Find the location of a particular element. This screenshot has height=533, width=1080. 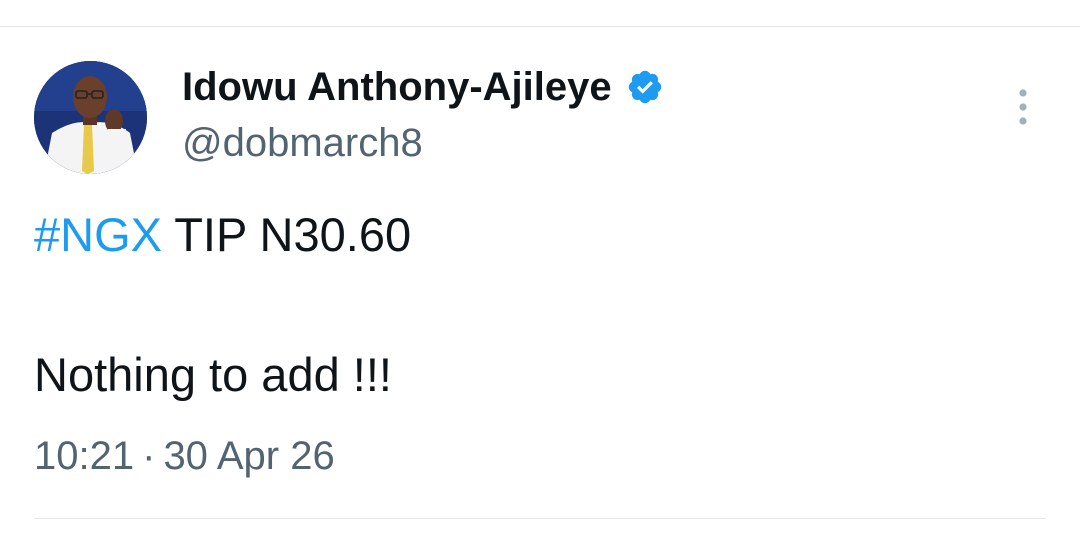

top-divider is located at coordinates (540, 26).